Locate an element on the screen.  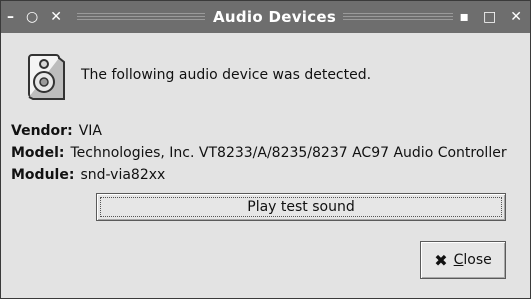
title-bar: – ○ ✕ Audio Devices ▪ □ ✕ is located at coordinates (265, 17).